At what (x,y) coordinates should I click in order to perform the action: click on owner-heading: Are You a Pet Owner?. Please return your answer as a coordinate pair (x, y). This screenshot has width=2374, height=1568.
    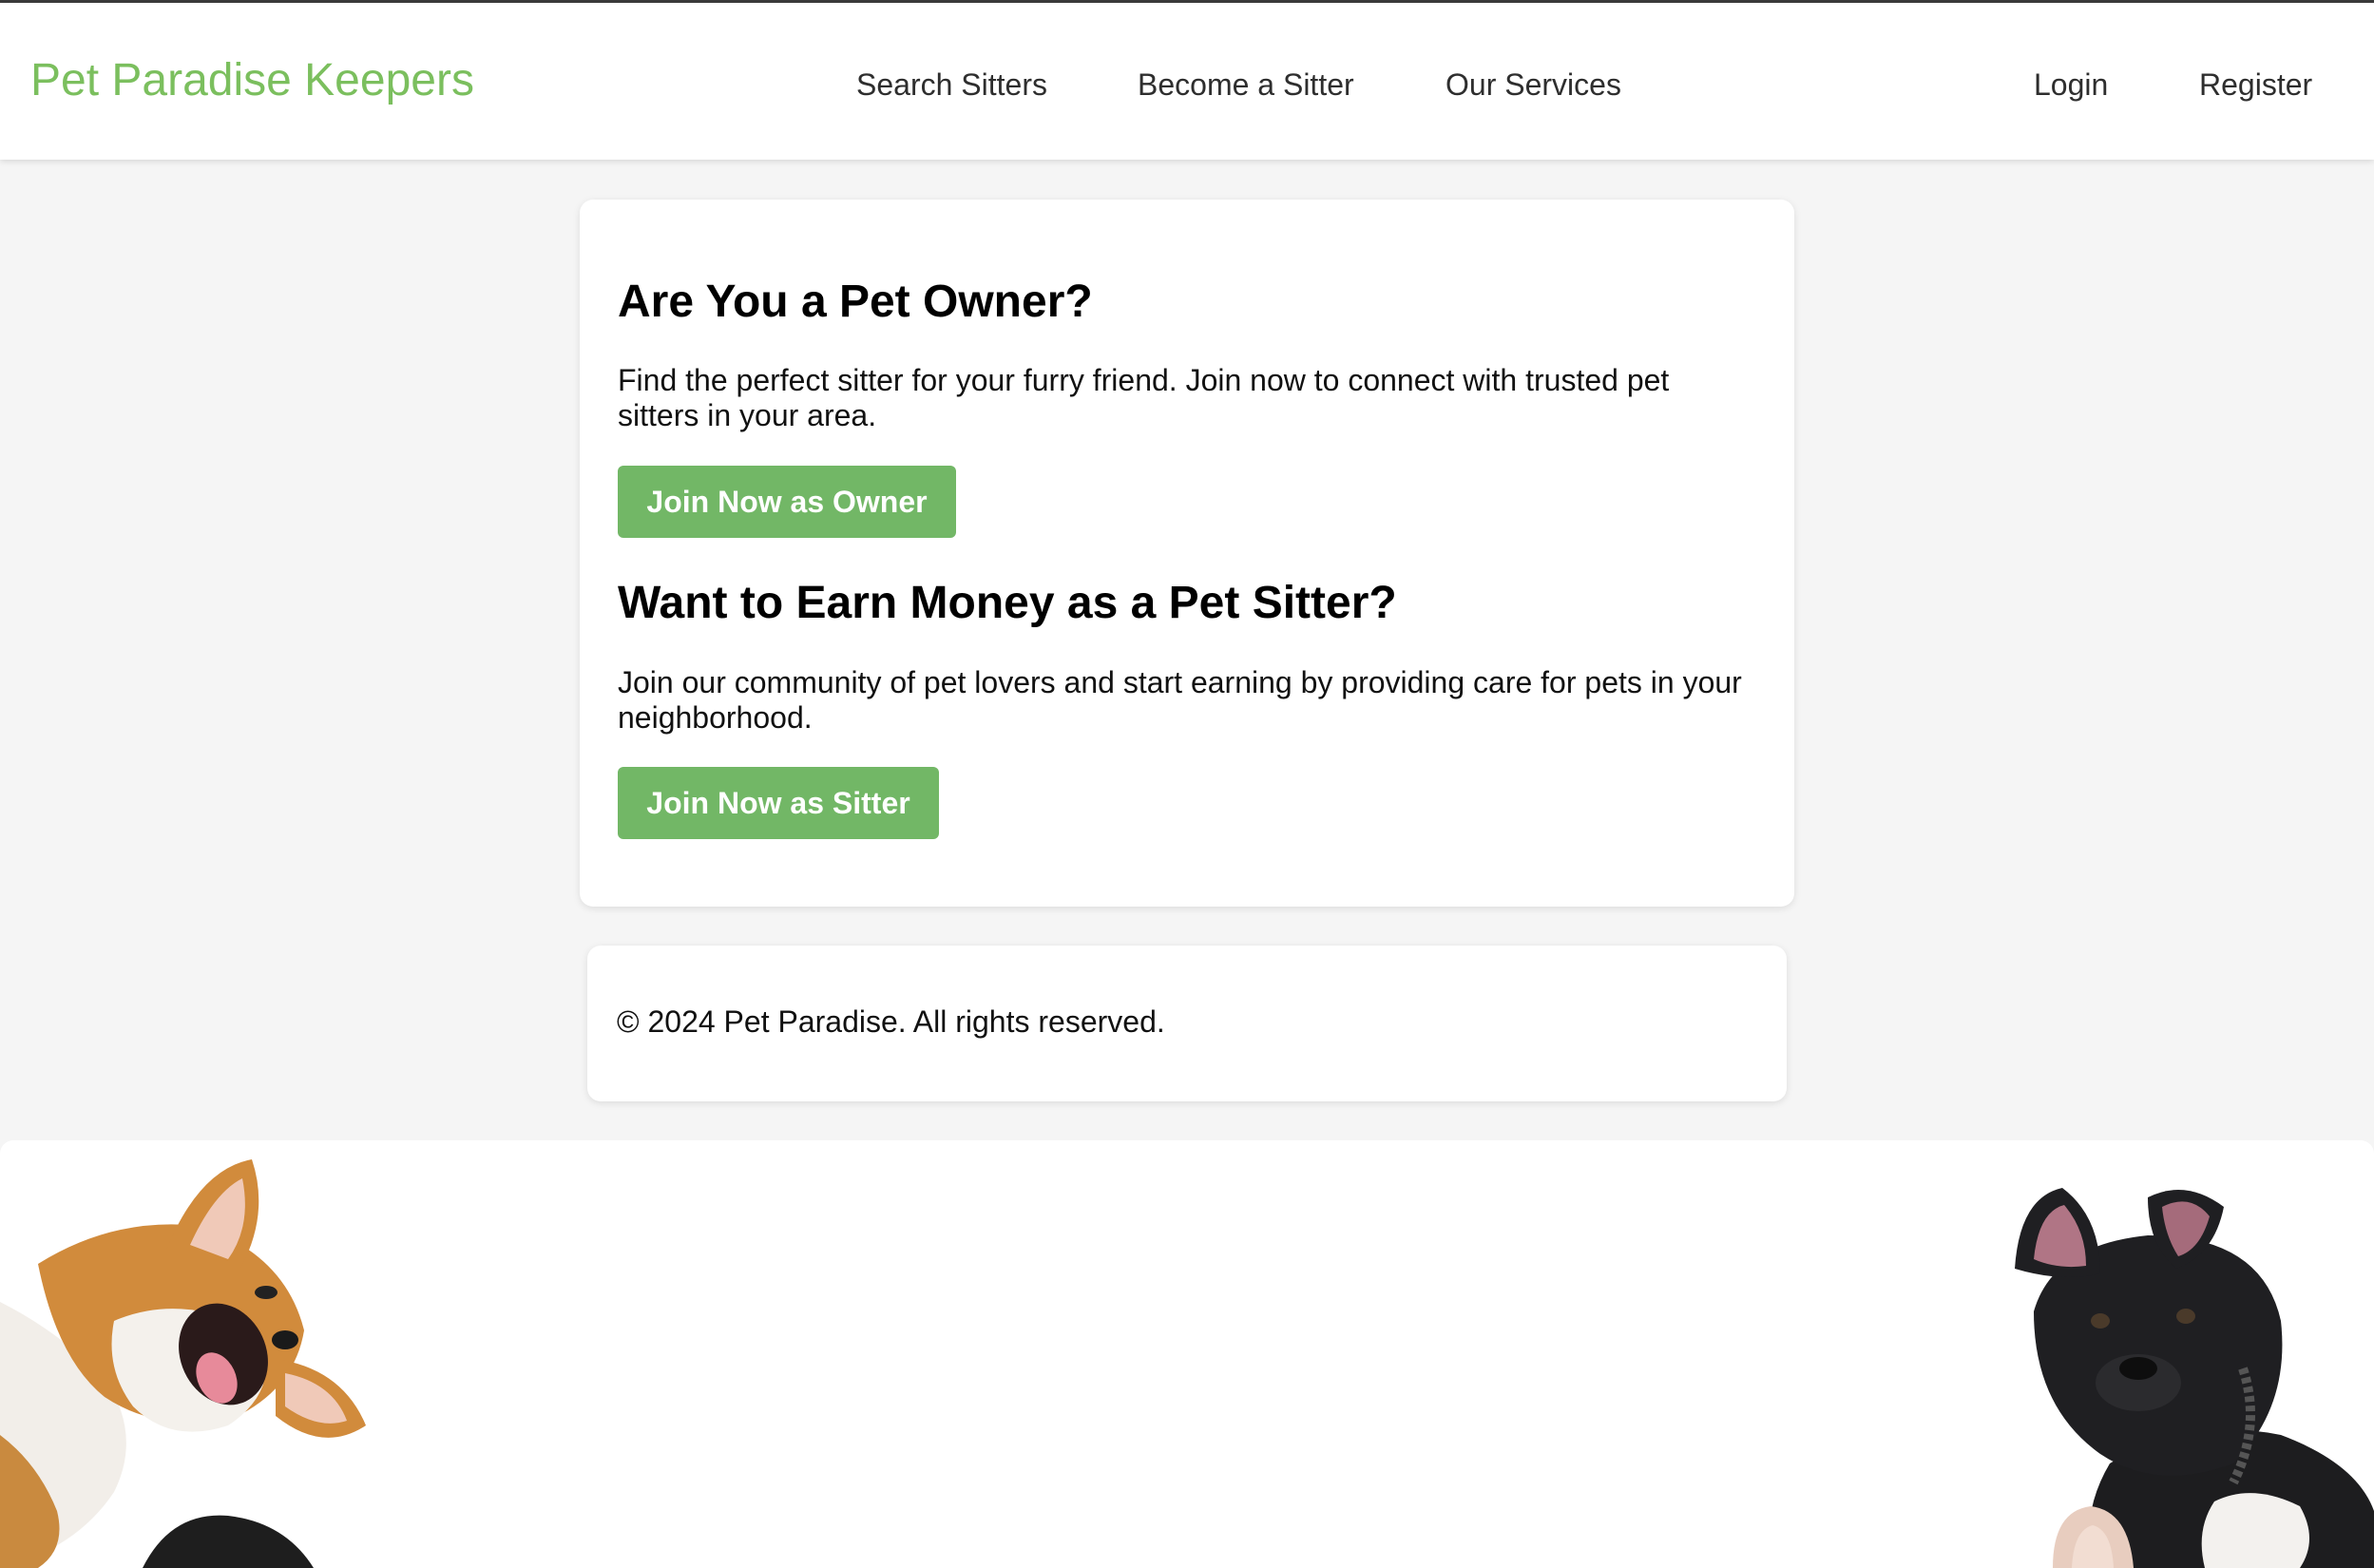
    Looking at the image, I should click on (856, 302).